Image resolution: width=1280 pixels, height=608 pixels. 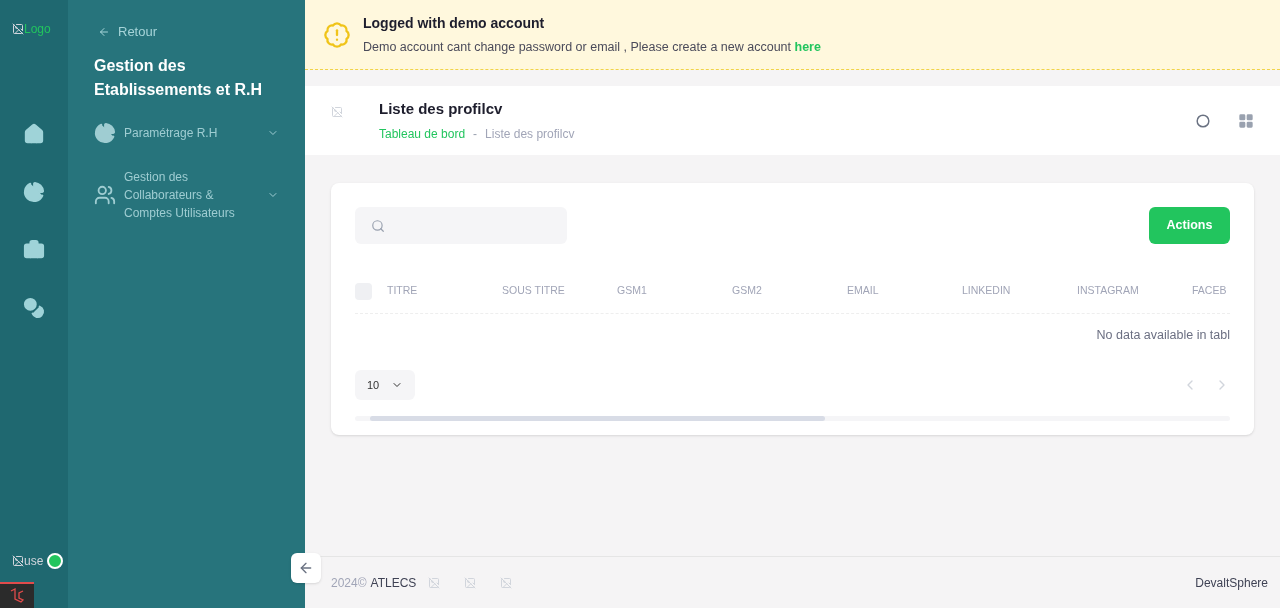 I want to click on company-name: ATLECS, so click(x=393, y=583).